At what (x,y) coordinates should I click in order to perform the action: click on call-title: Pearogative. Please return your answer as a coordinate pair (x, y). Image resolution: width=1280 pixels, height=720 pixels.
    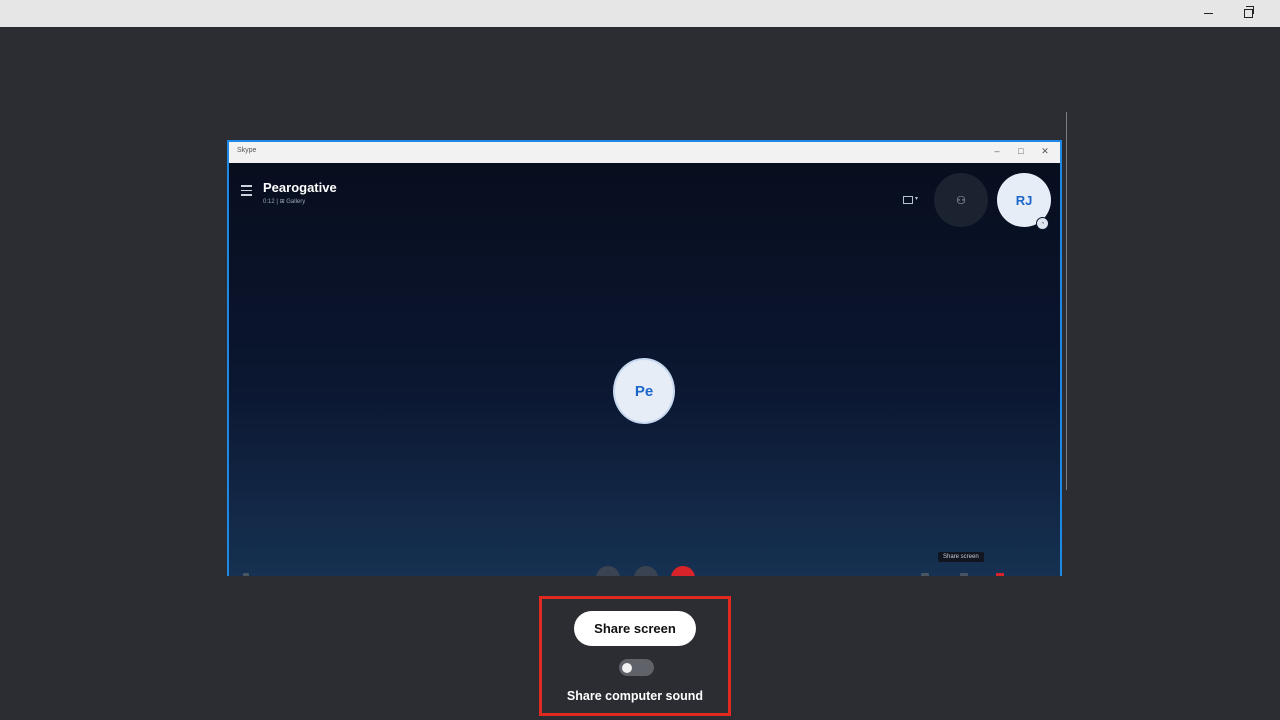
    Looking at the image, I should click on (300, 187).